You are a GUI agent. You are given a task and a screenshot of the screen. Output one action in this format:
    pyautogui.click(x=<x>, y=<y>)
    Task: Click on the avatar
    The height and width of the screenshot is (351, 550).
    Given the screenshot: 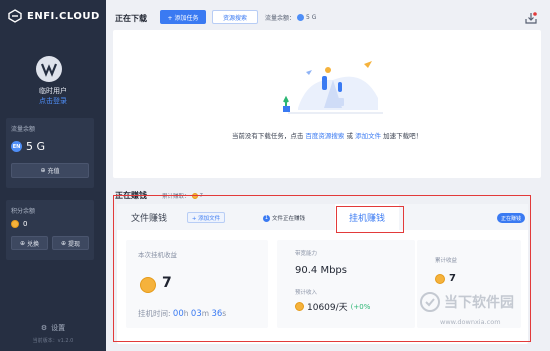 What is the action you would take?
    pyautogui.click(x=49, y=69)
    